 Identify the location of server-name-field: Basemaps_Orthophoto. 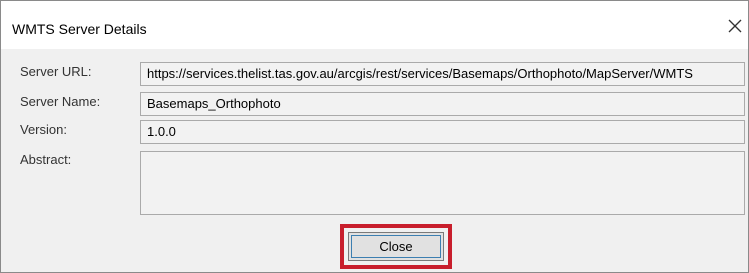
(442, 104).